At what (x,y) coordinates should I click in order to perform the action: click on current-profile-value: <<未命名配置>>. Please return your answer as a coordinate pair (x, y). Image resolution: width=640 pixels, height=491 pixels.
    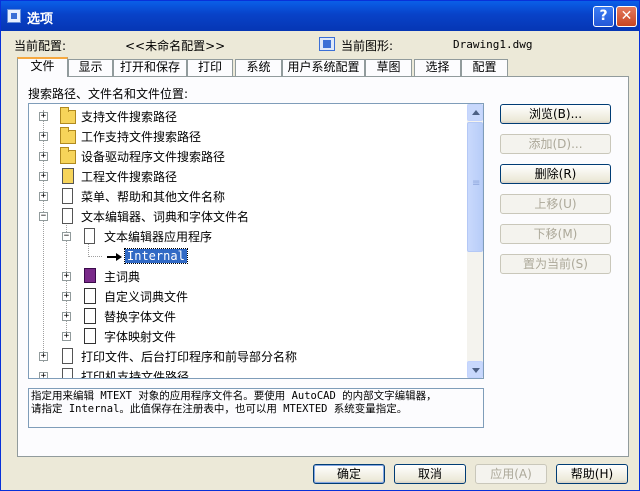
    Looking at the image, I should click on (175, 46).